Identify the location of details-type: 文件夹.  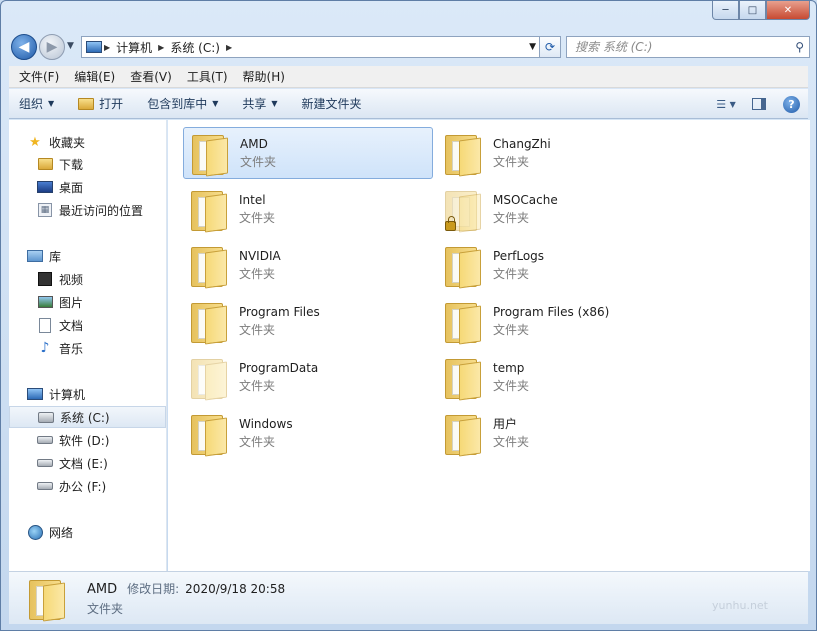
(105, 608).